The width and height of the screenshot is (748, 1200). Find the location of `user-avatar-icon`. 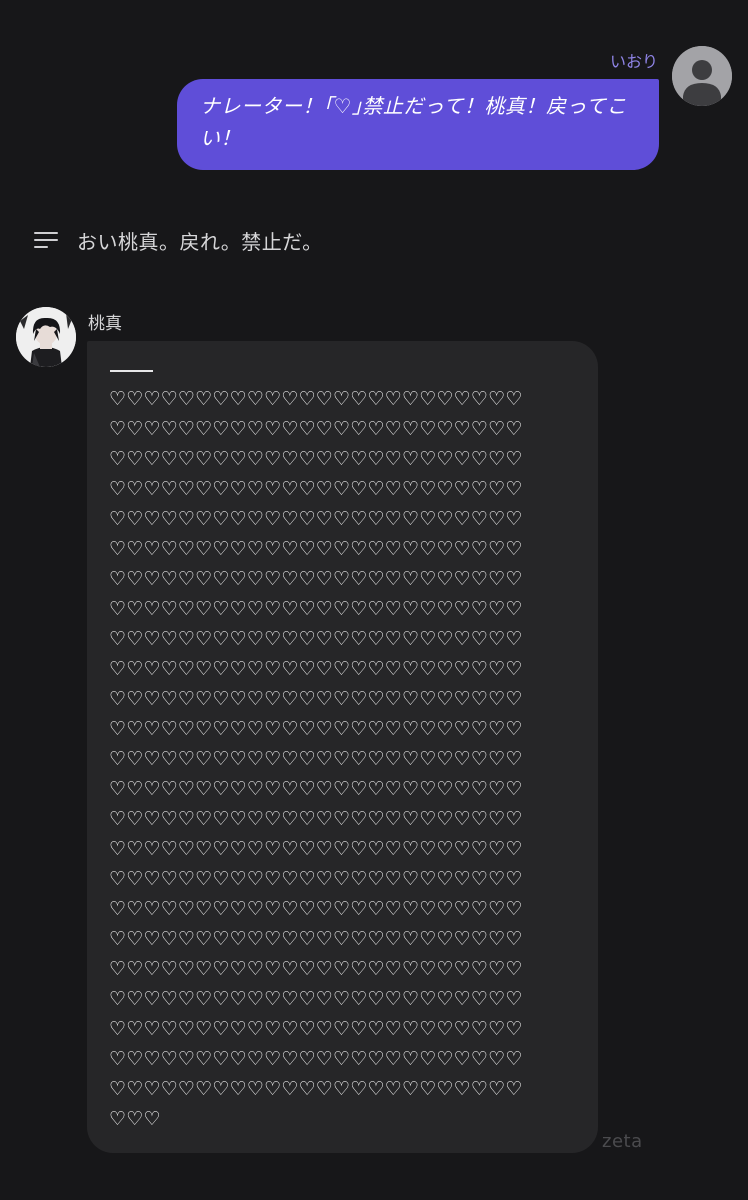

user-avatar-icon is located at coordinates (702, 76).